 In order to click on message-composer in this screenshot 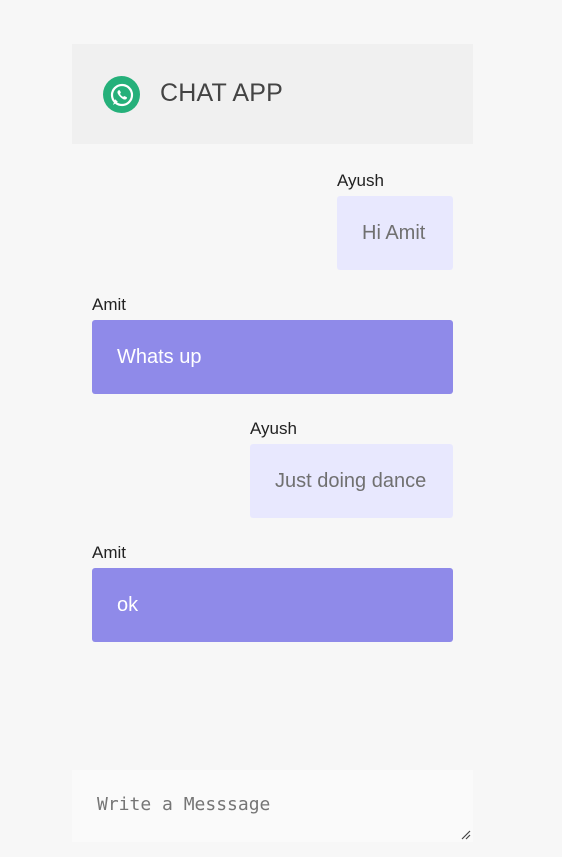, I will do `click(272, 806)`.